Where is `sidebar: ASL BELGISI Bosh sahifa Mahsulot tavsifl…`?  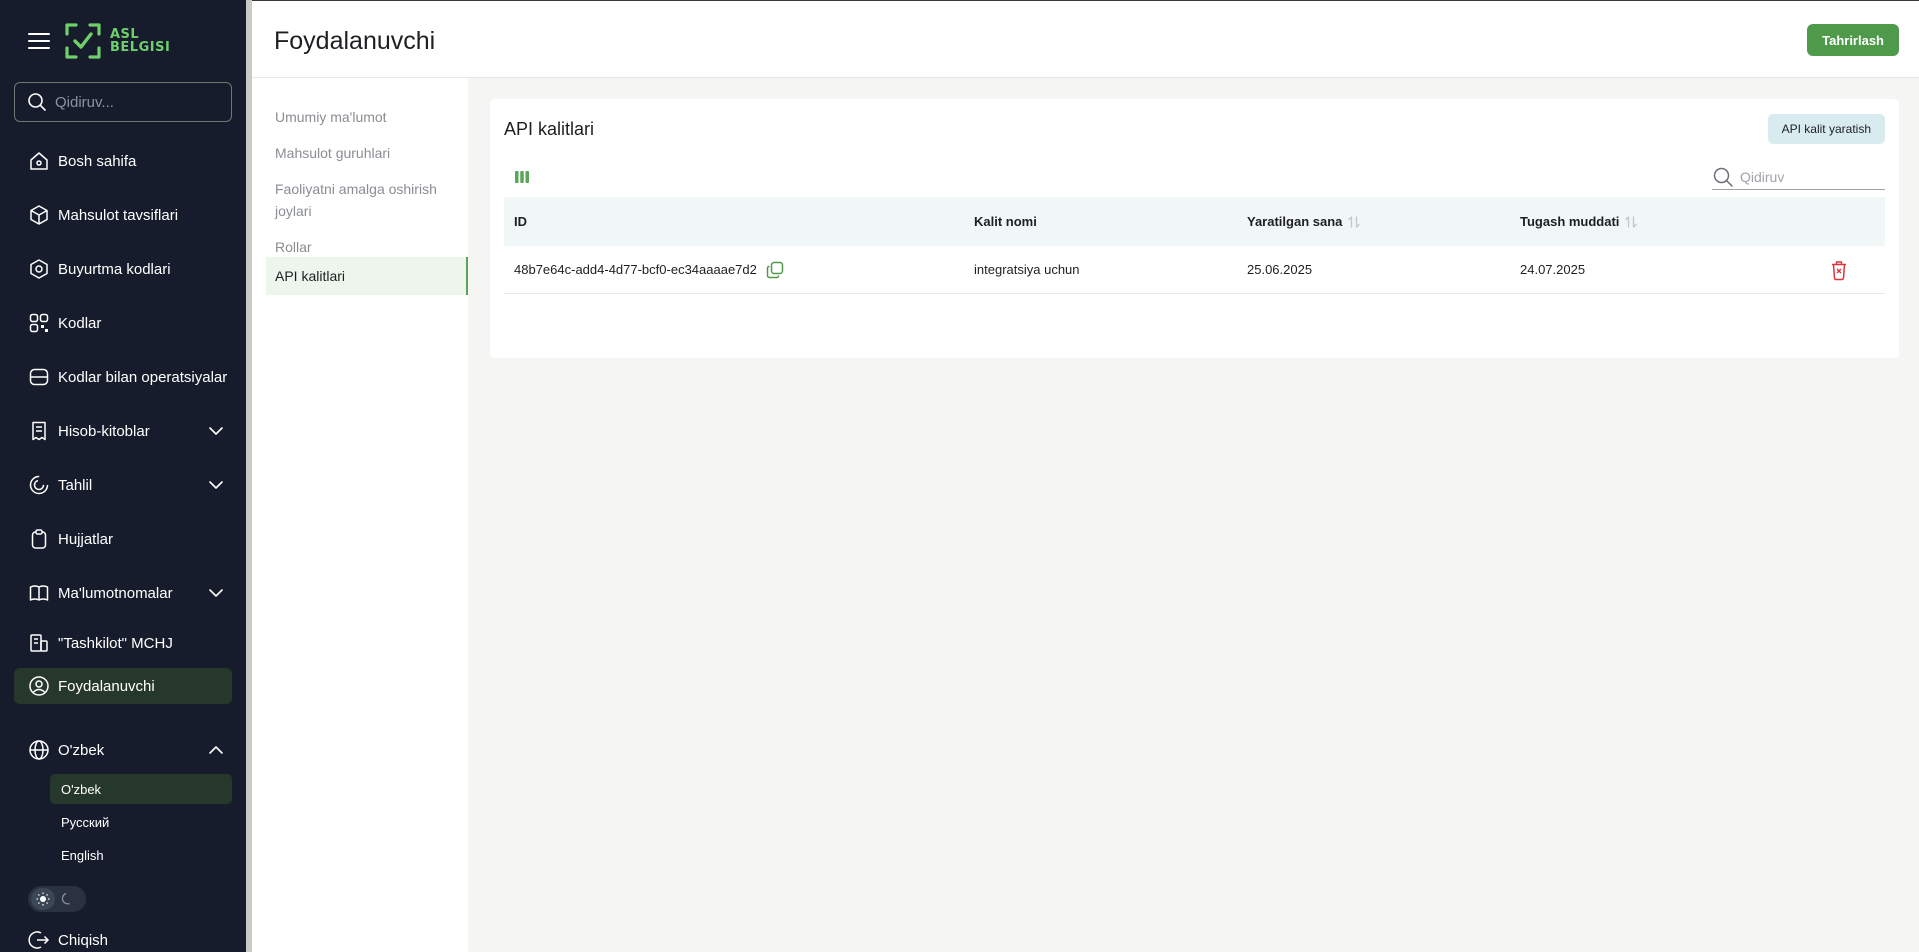 sidebar: ASL BELGISI Bosh sahifa Mahsulot tavsifl… is located at coordinates (123, 476).